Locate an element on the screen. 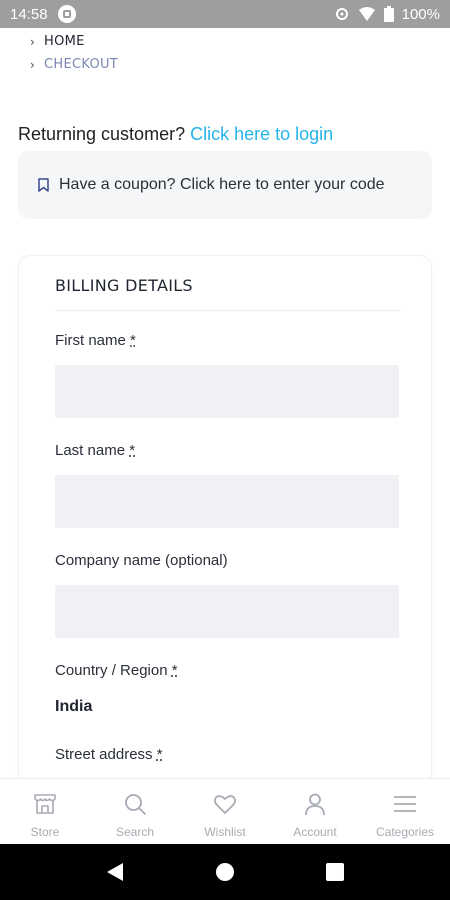 This screenshot has width=450, height=900. nav-wishlist: Wishlist is located at coordinates (225, 811).